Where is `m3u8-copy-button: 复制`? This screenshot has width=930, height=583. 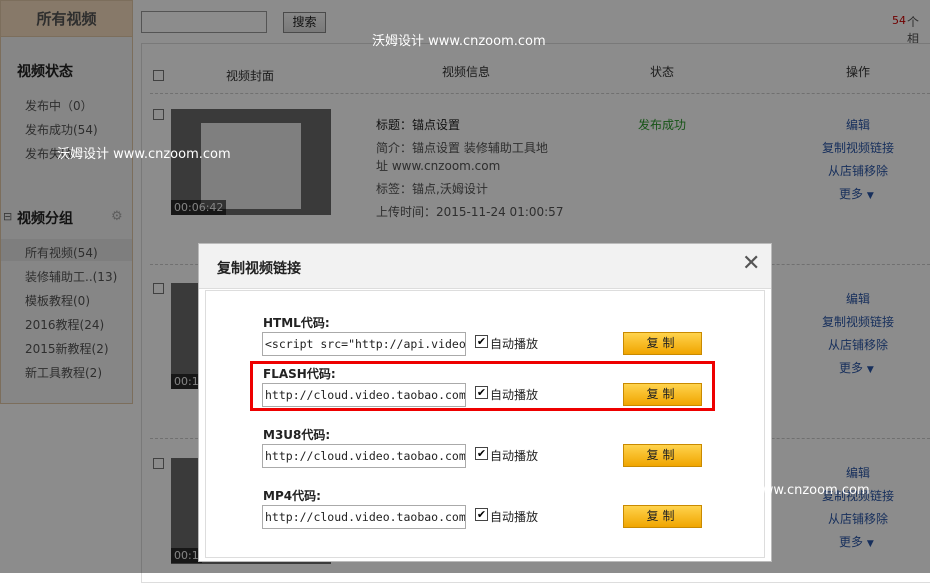 m3u8-copy-button: 复制 is located at coordinates (662, 455).